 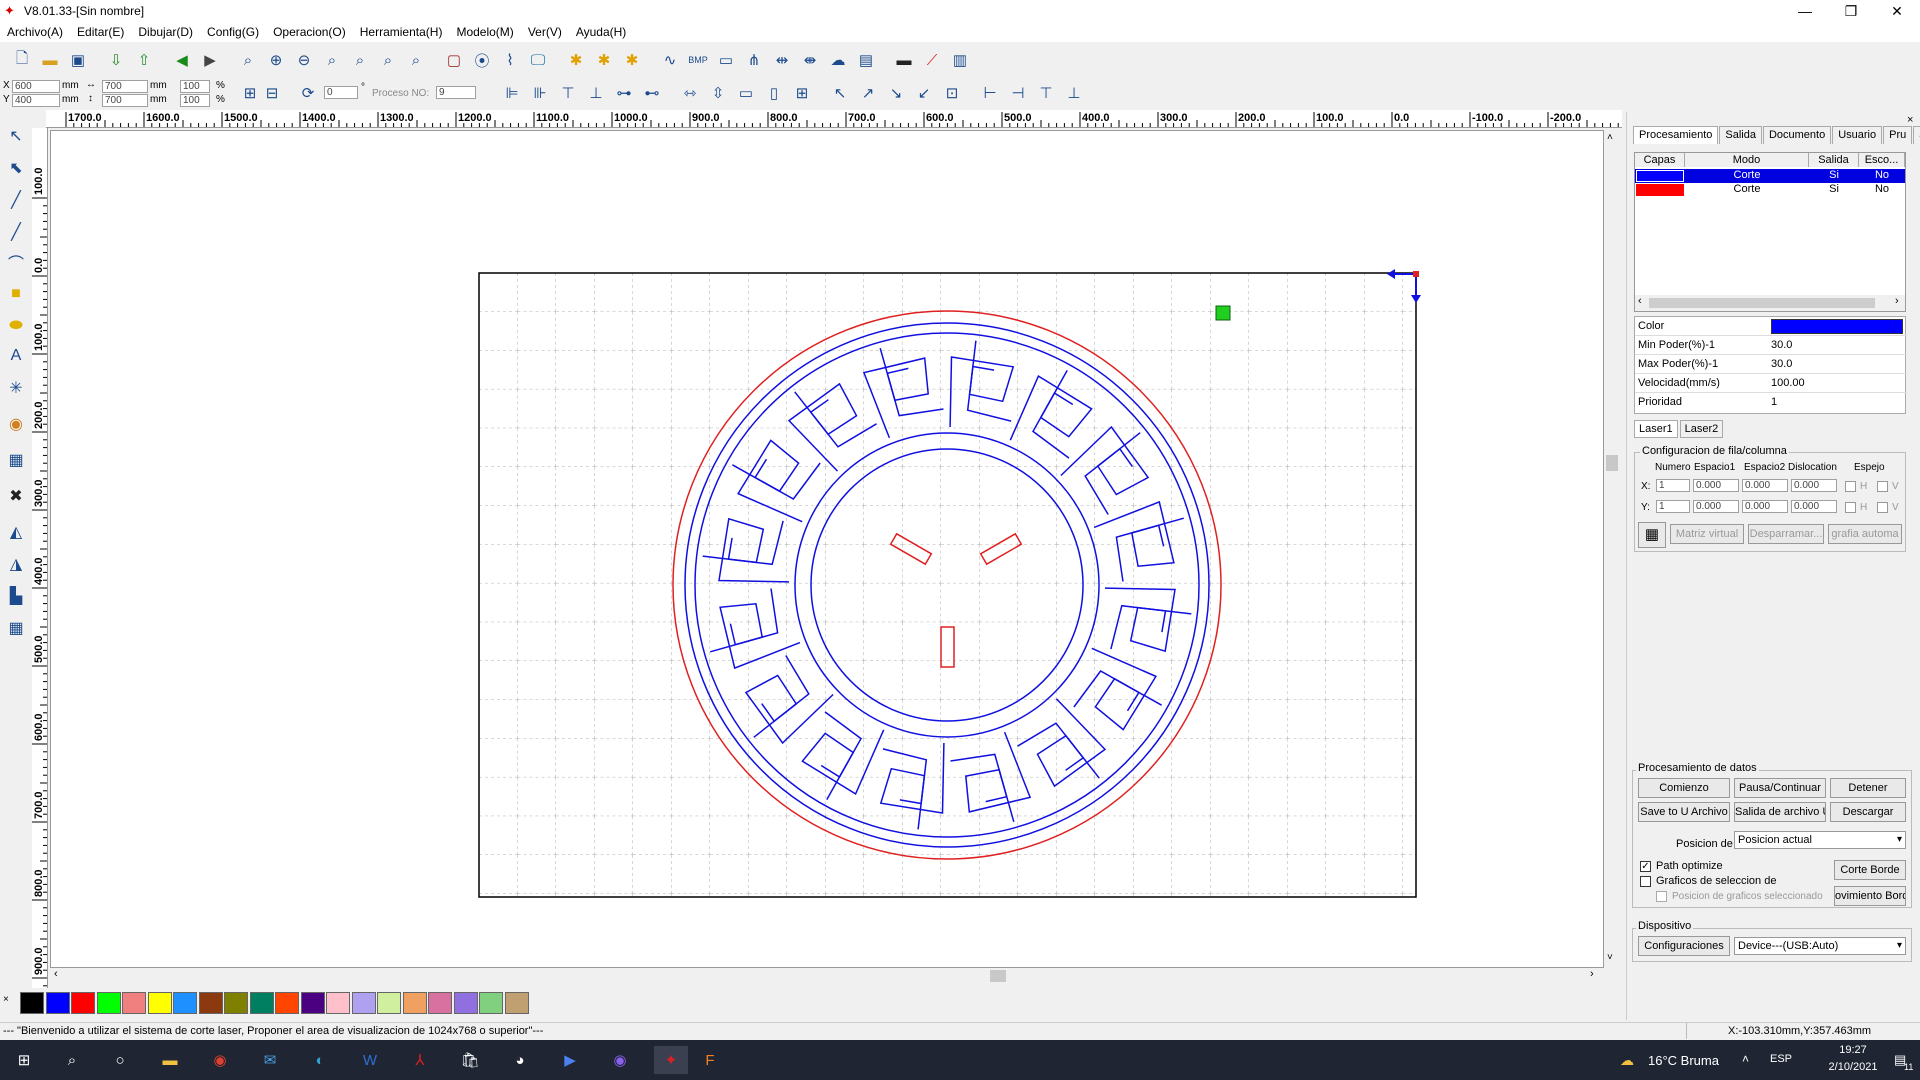 I want to click on align-center-icon: ⇼, so click(x=810, y=60).